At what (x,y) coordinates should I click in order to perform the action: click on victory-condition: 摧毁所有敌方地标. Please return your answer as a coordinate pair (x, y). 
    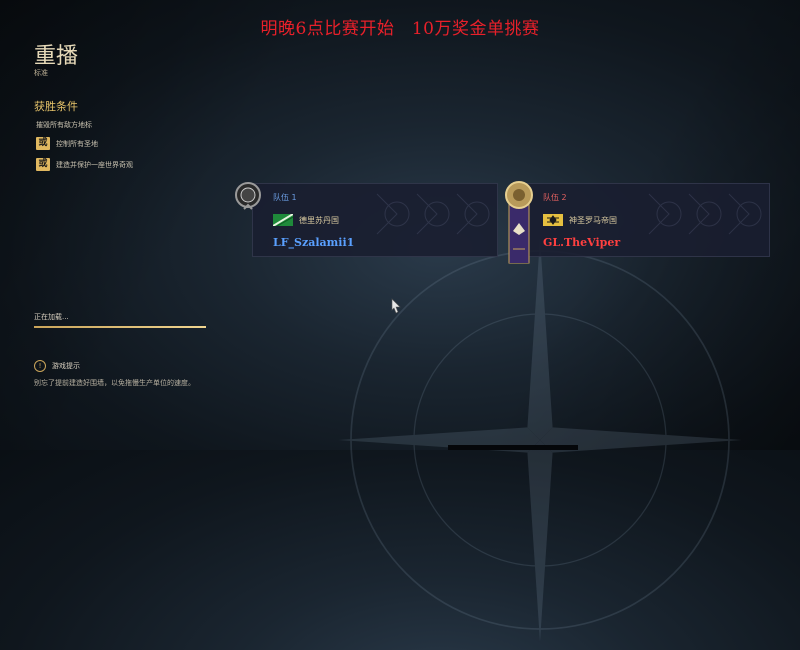
    Looking at the image, I should click on (64, 125).